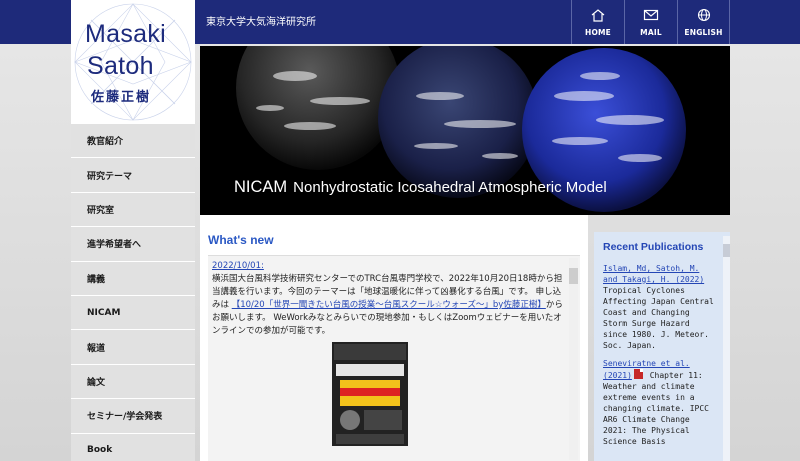  I want to click on university-name: 東京大学大気海洋研究所, so click(261, 22).